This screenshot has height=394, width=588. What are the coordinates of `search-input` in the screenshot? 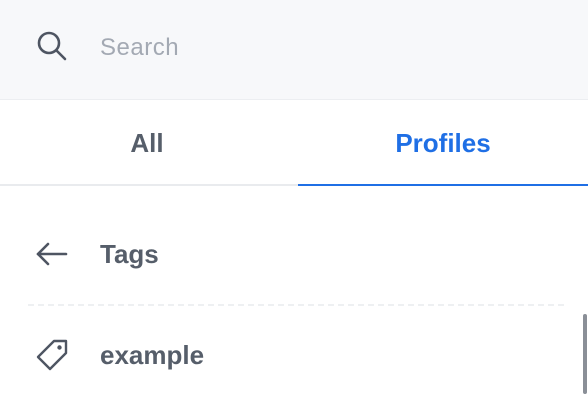 It's located at (330, 48).